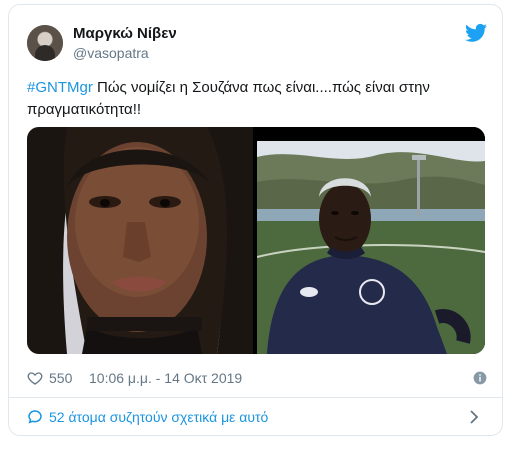 The width and height of the screenshot is (507, 454). Describe the element at coordinates (474, 417) in the screenshot. I see `chevron-right-icon` at that location.